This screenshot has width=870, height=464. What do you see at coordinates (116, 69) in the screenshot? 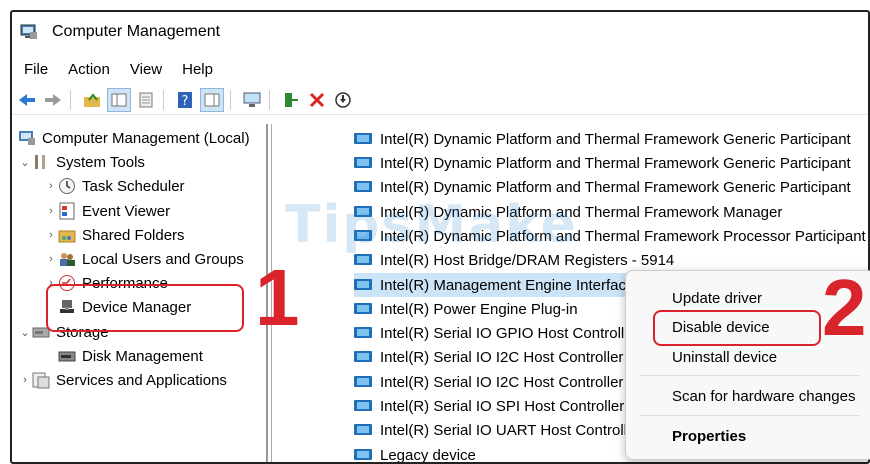
I see `menu-bar: File Action View Help` at bounding box center [116, 69].